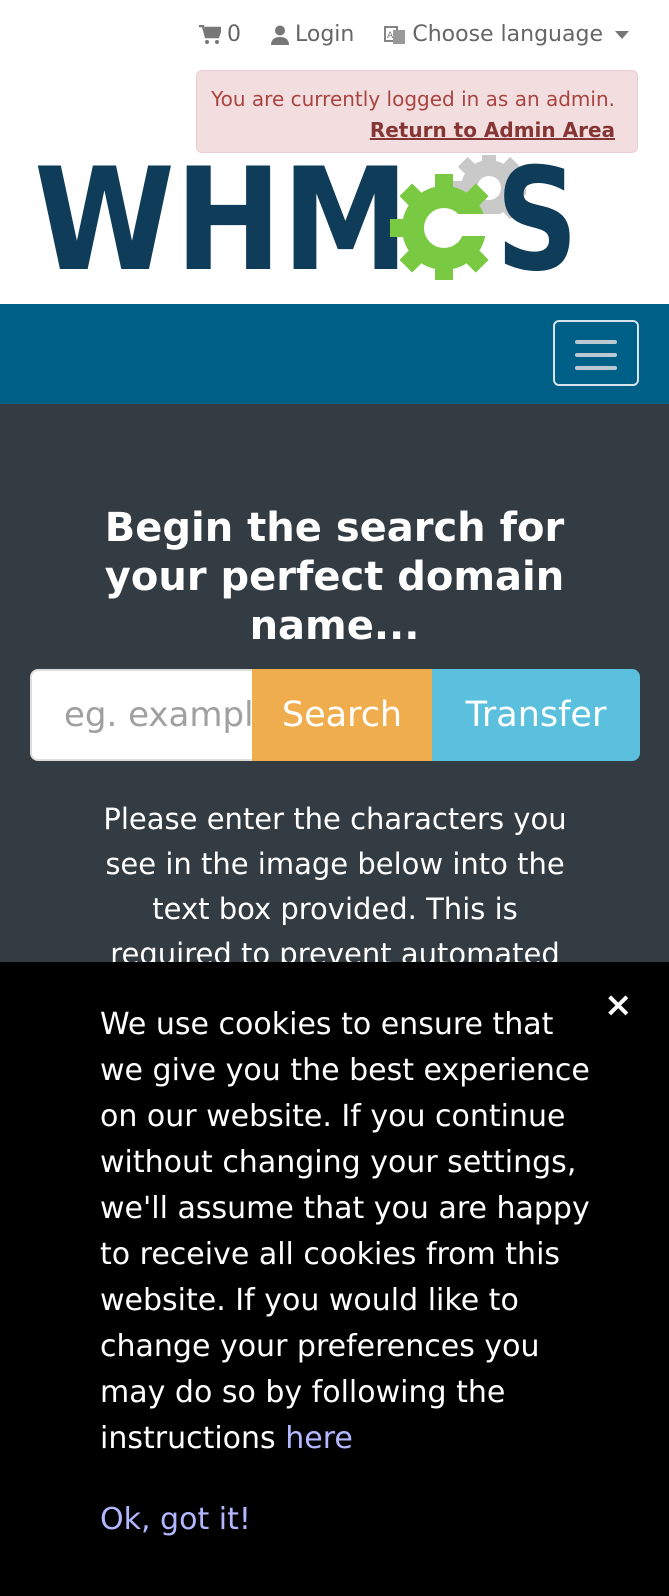  I want to click on user-icon, so click(279, 35).